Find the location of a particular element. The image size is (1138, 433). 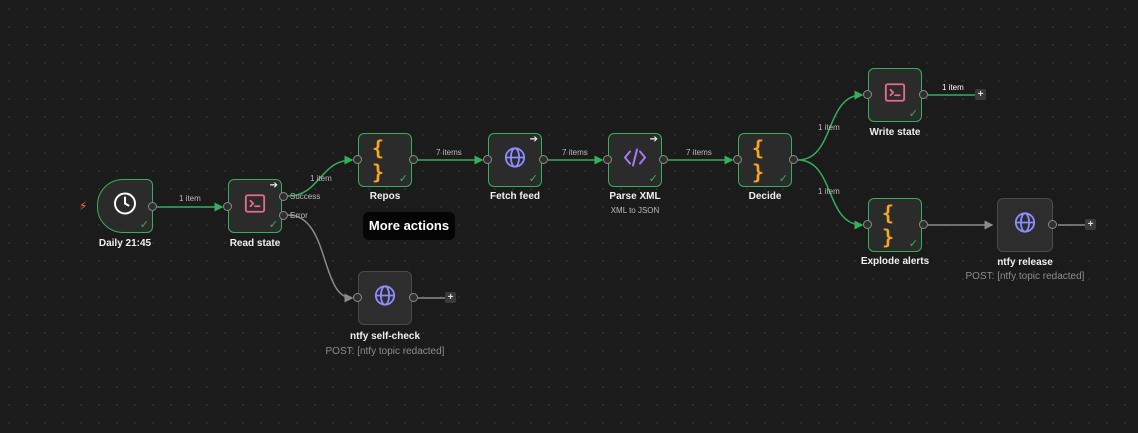

node-parse-xml-output-handle is located at coordinates (663, 159).